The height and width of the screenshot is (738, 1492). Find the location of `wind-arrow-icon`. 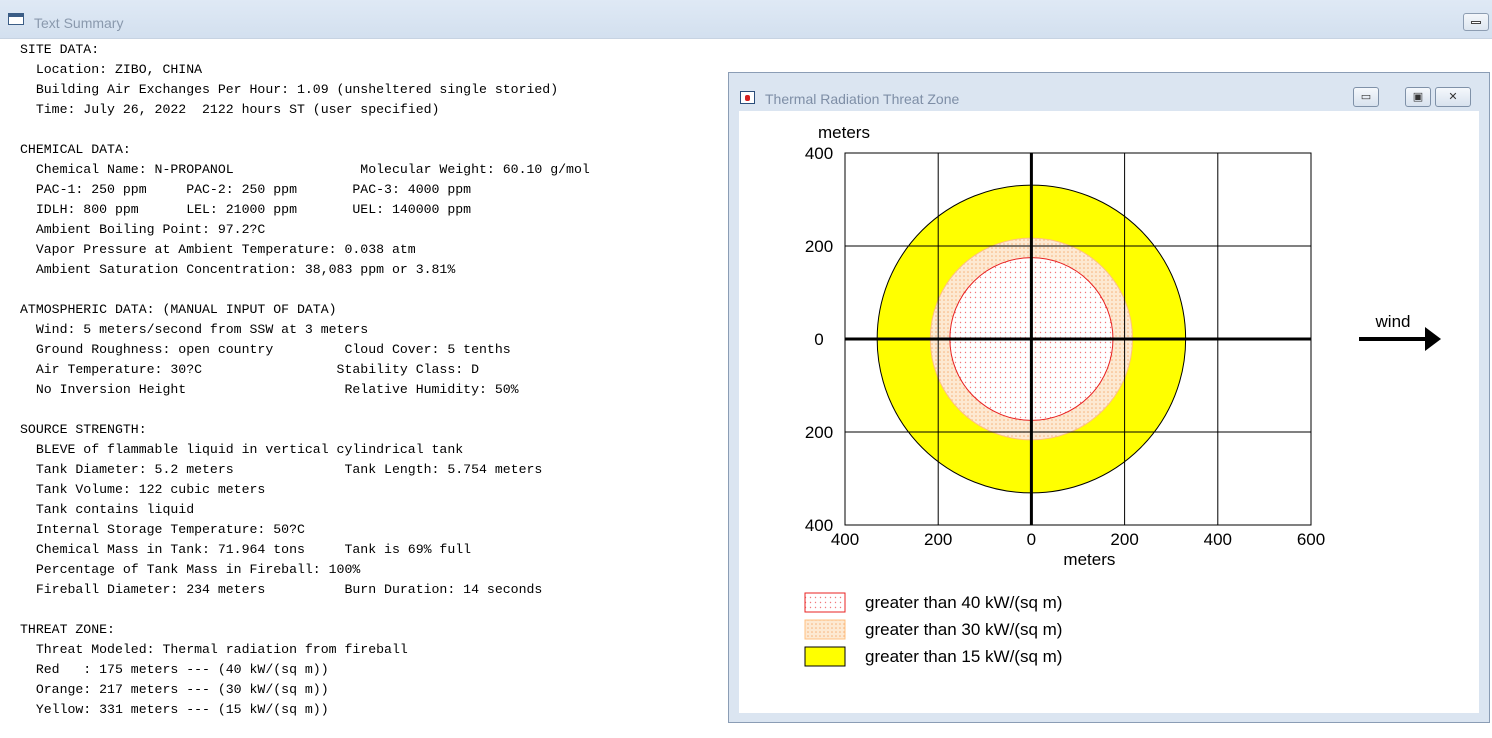

wind-arrow-icon is located at coordinates (1433, 339).